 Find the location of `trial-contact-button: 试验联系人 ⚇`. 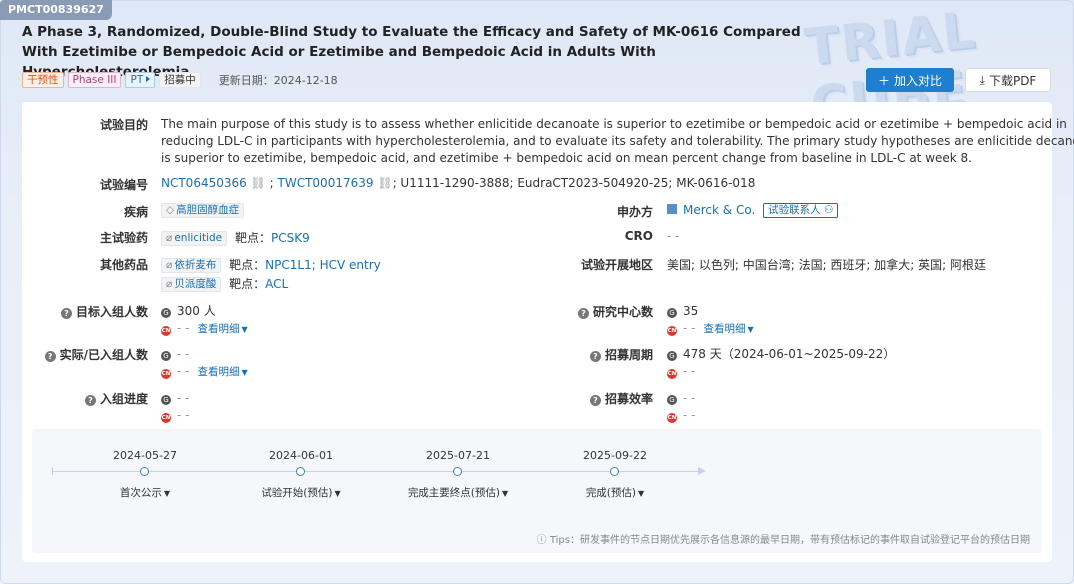

trial-contact-button: 试验联系人 ⚇ is located at coordinates (801, 210).